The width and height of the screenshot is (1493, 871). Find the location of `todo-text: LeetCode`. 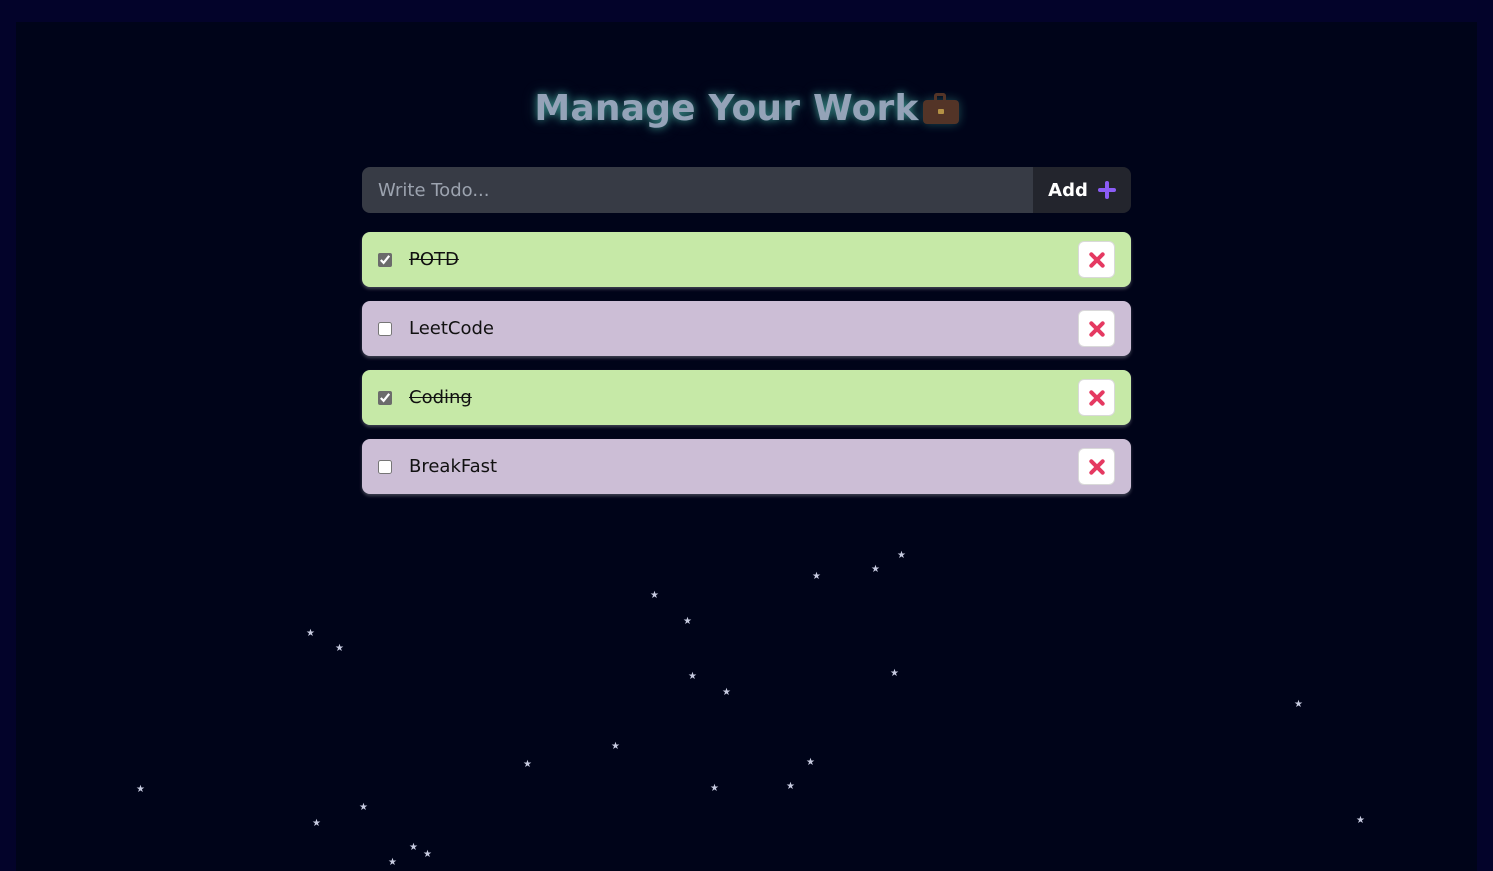

todo-text: LeetCode is located at coordinates (743, 328).